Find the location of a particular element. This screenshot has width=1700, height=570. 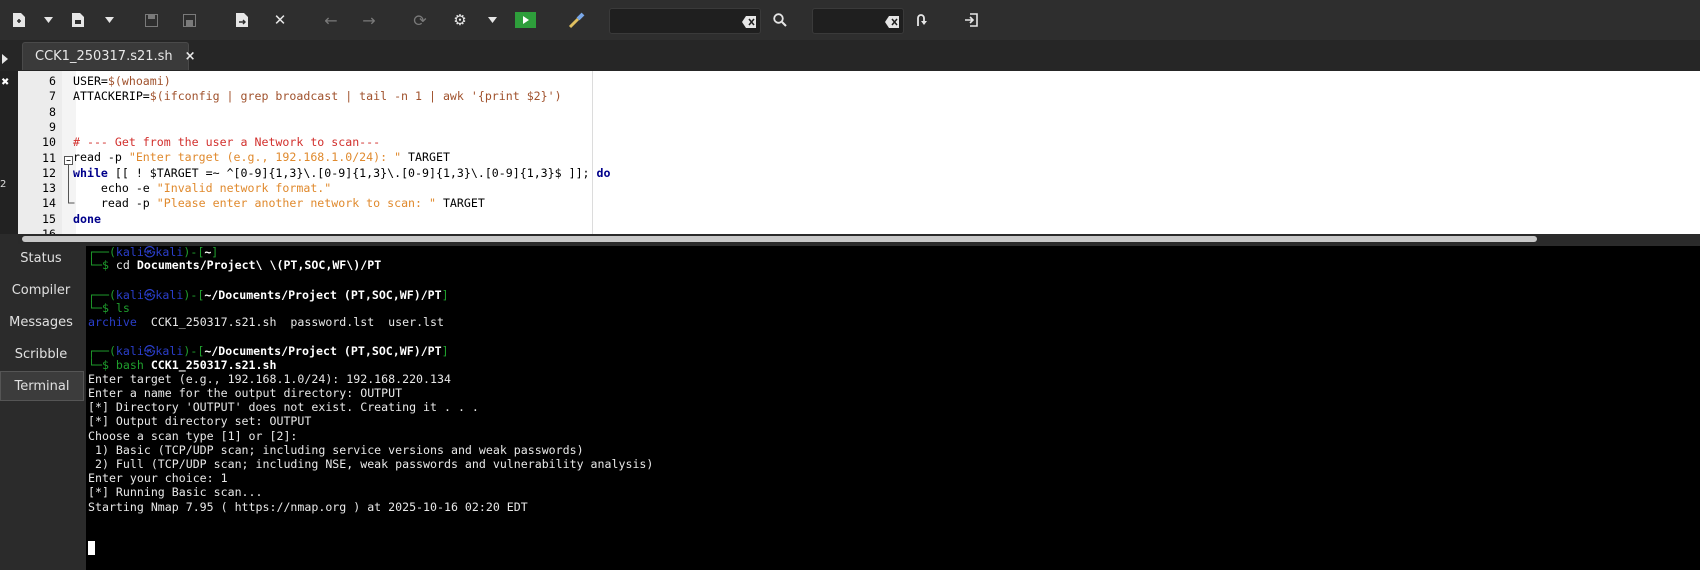

close-panel-icon: ✖ is located at coordinates (5, 82).